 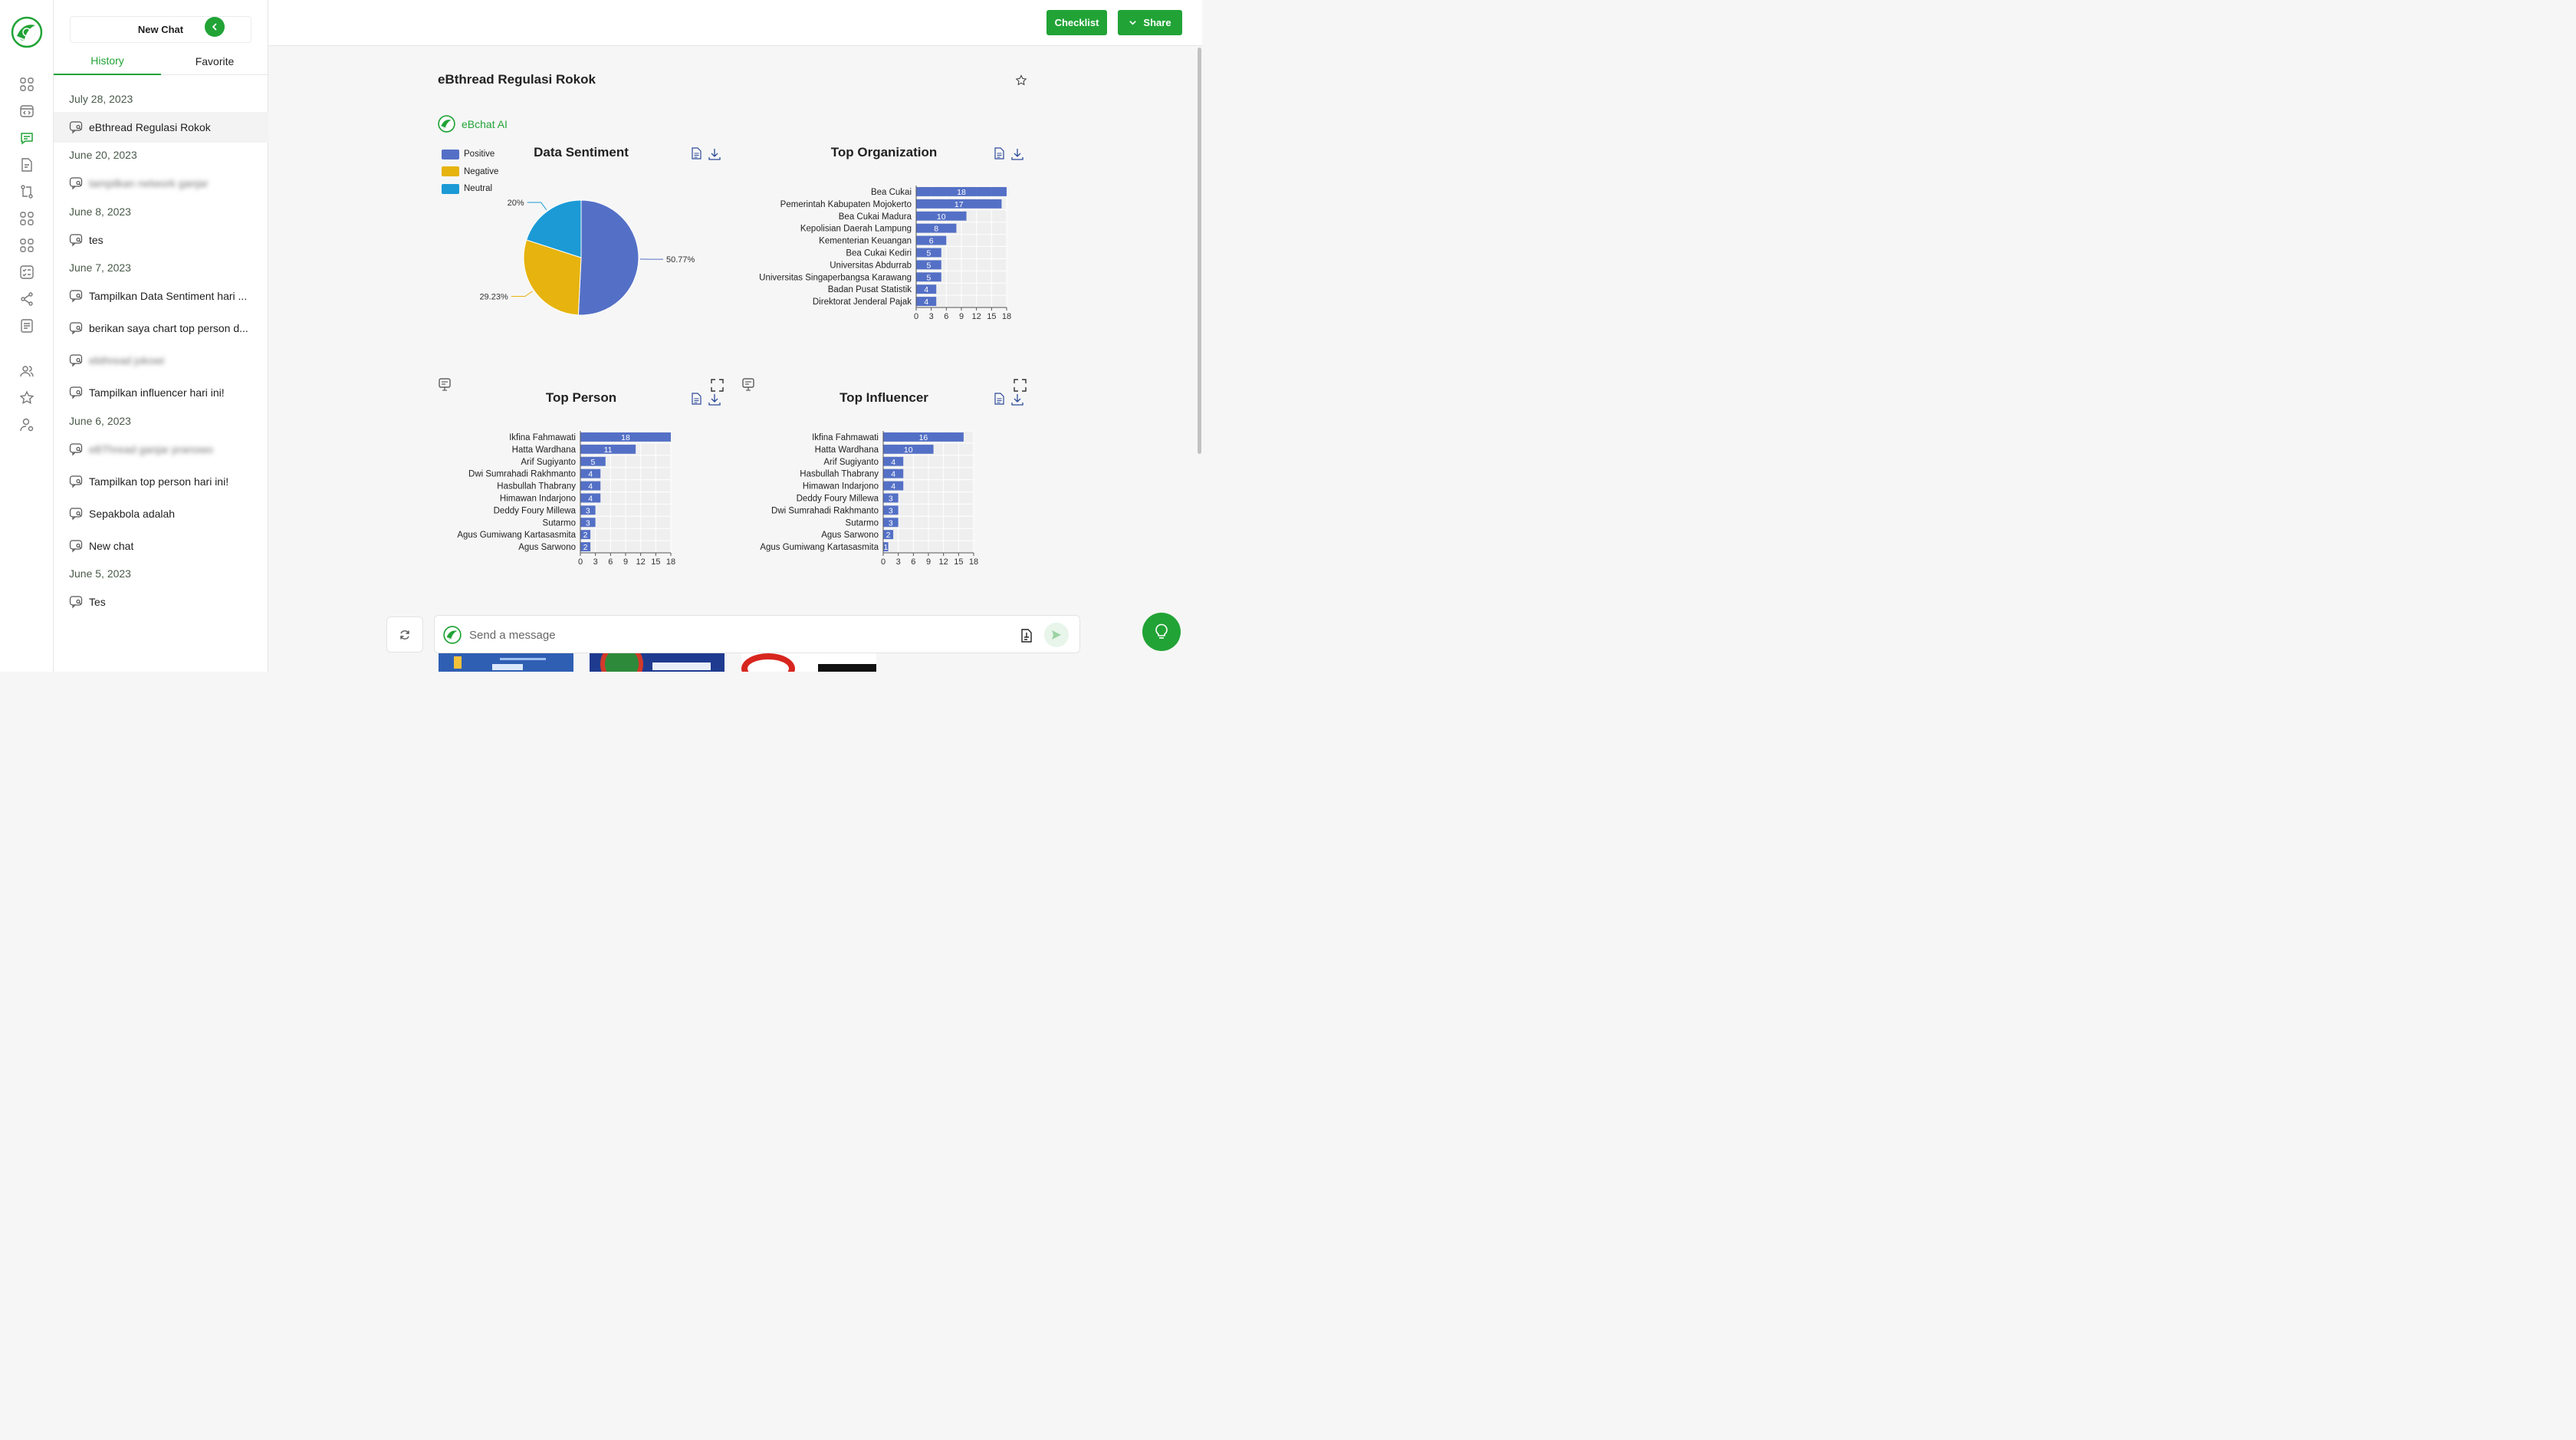 I want to click on scrollbar-thumb, so click(x=1199, y=251).